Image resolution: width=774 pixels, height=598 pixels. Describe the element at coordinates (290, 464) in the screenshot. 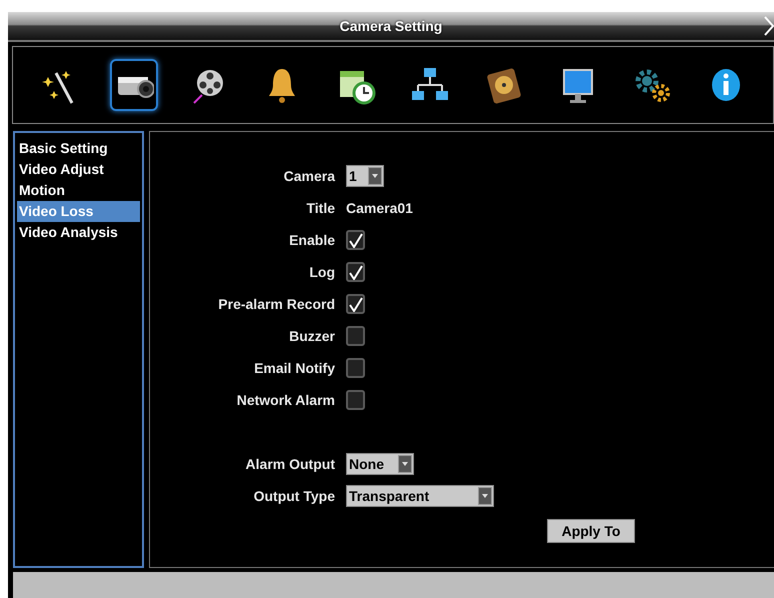

I see `field-label: Alarm Output` at that location.